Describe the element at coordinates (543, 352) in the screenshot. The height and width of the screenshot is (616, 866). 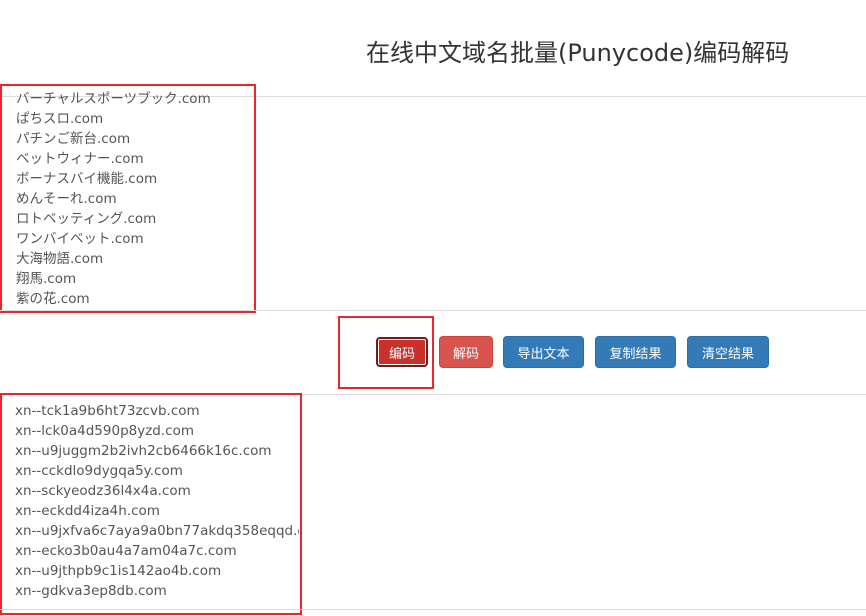
I see `export-text-button: 导出文本` at that location.